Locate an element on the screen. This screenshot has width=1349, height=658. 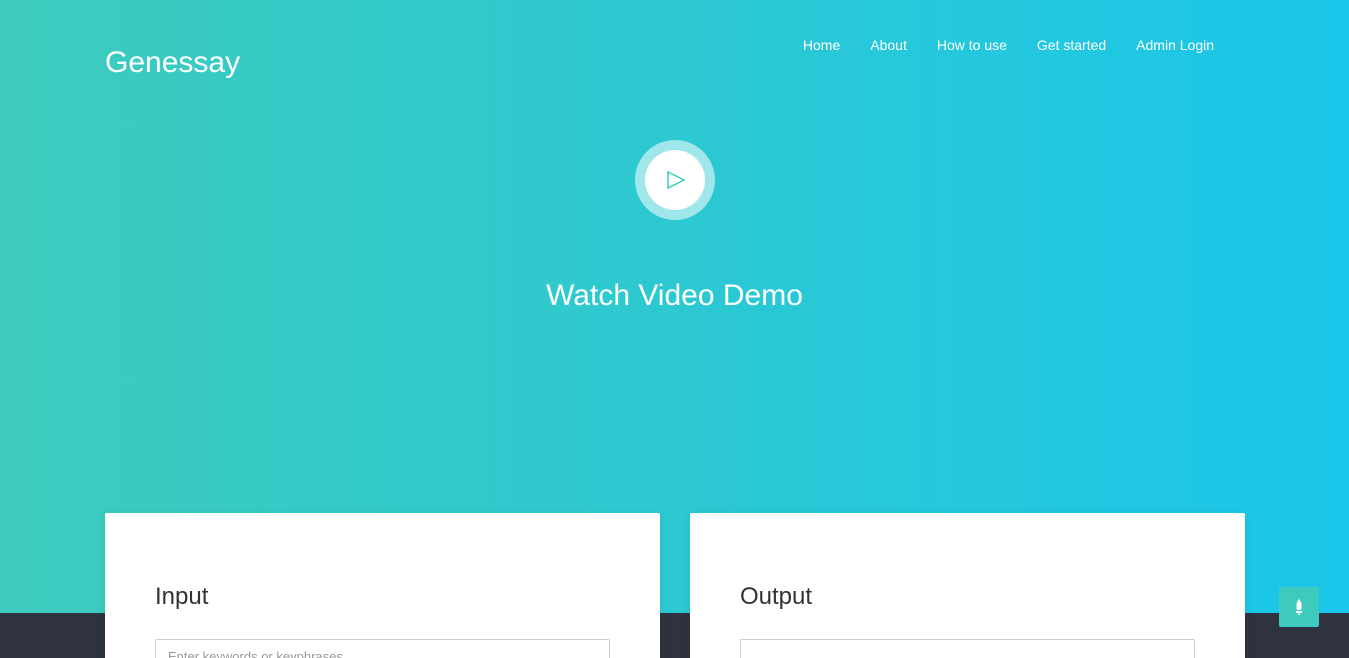
nav-item-get-started: Get started is located at coordinates (1071, 45).